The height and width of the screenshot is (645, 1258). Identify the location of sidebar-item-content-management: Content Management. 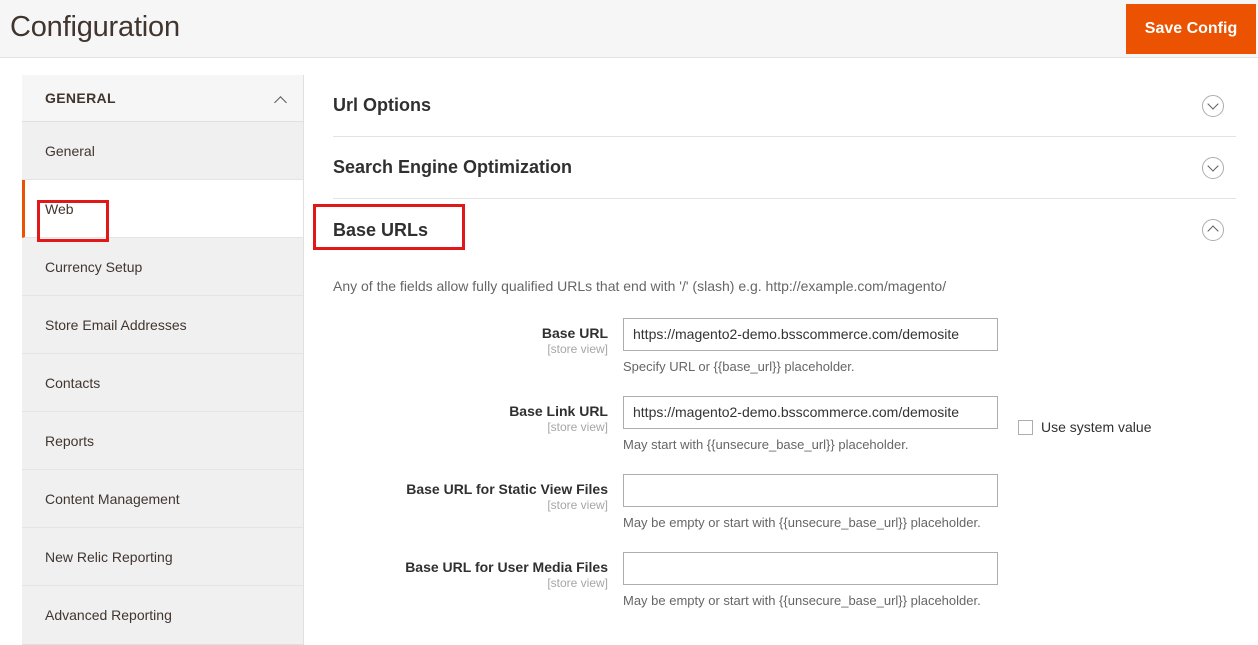
(162, 499).